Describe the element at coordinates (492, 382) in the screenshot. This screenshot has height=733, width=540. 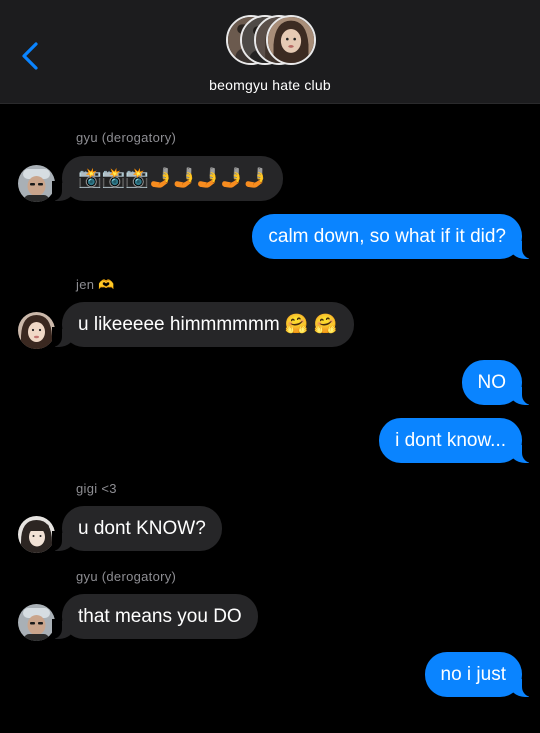
I see `message-text: NO` at that location.